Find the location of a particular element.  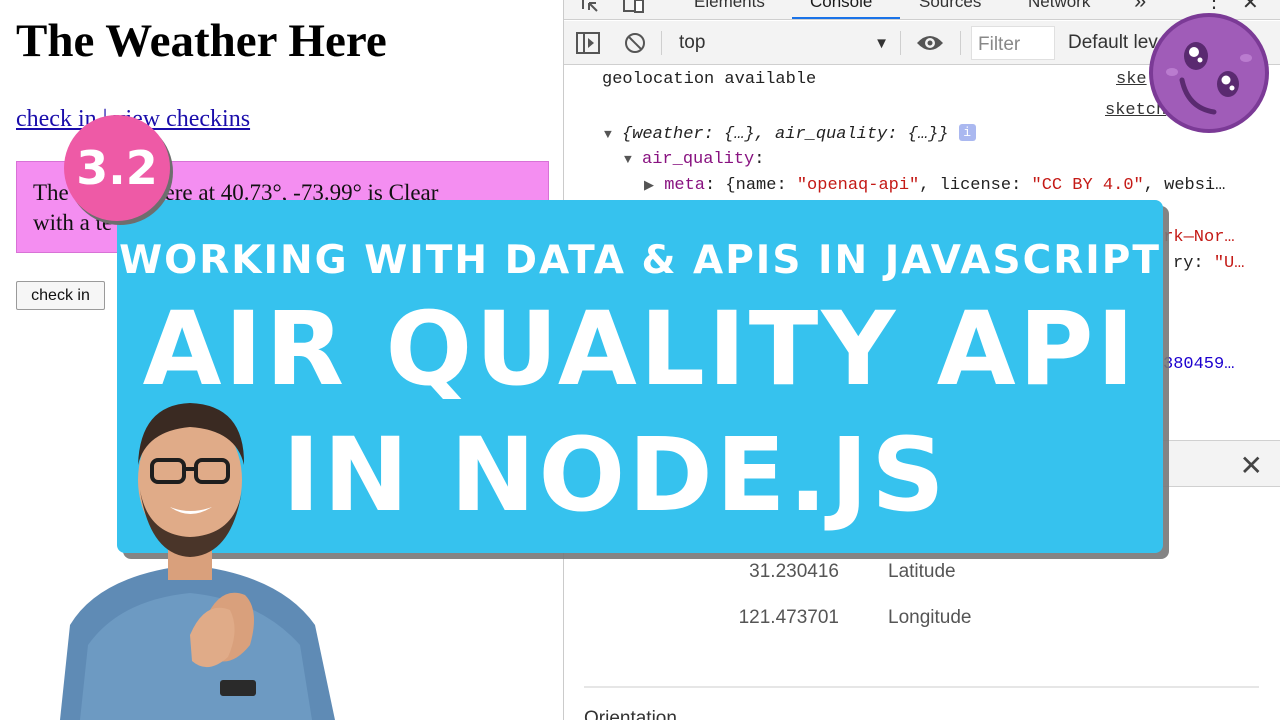

longitude-value: 121.473701 is located at coordinates (701, 618).